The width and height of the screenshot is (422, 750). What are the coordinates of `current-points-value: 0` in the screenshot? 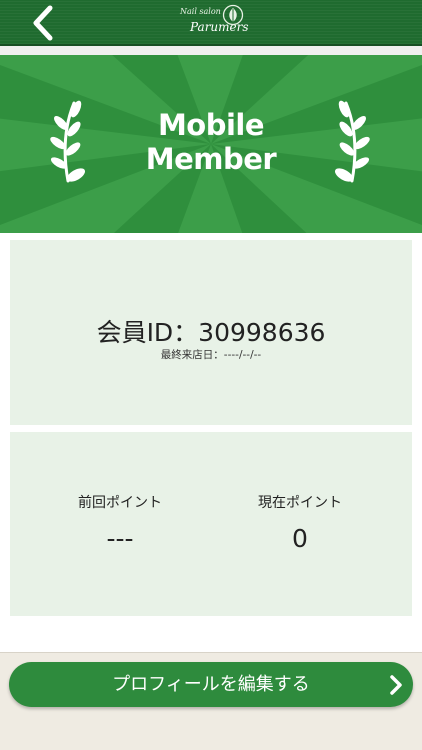 It's located at (300, 538).